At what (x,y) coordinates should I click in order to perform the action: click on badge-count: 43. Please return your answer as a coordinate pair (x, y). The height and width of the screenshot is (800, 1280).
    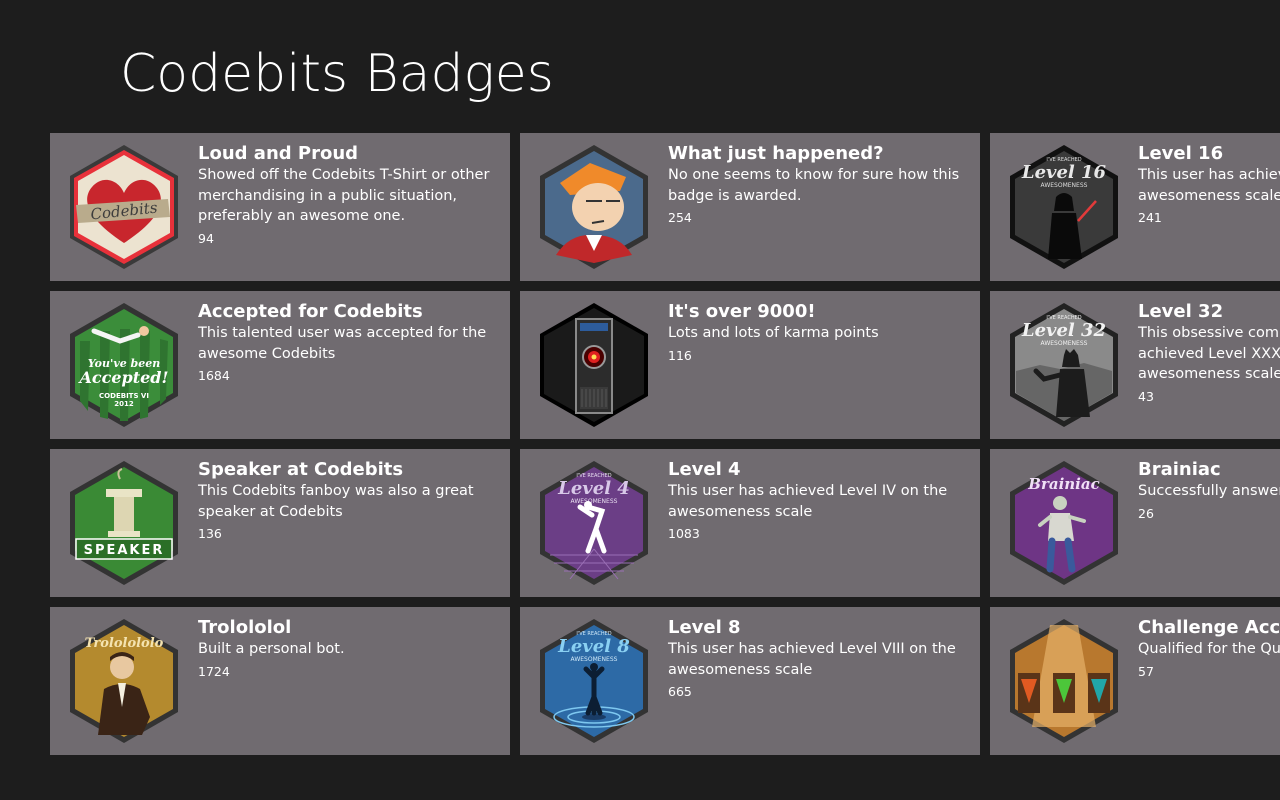
    Looking at the image, I should click on (1146, 396).